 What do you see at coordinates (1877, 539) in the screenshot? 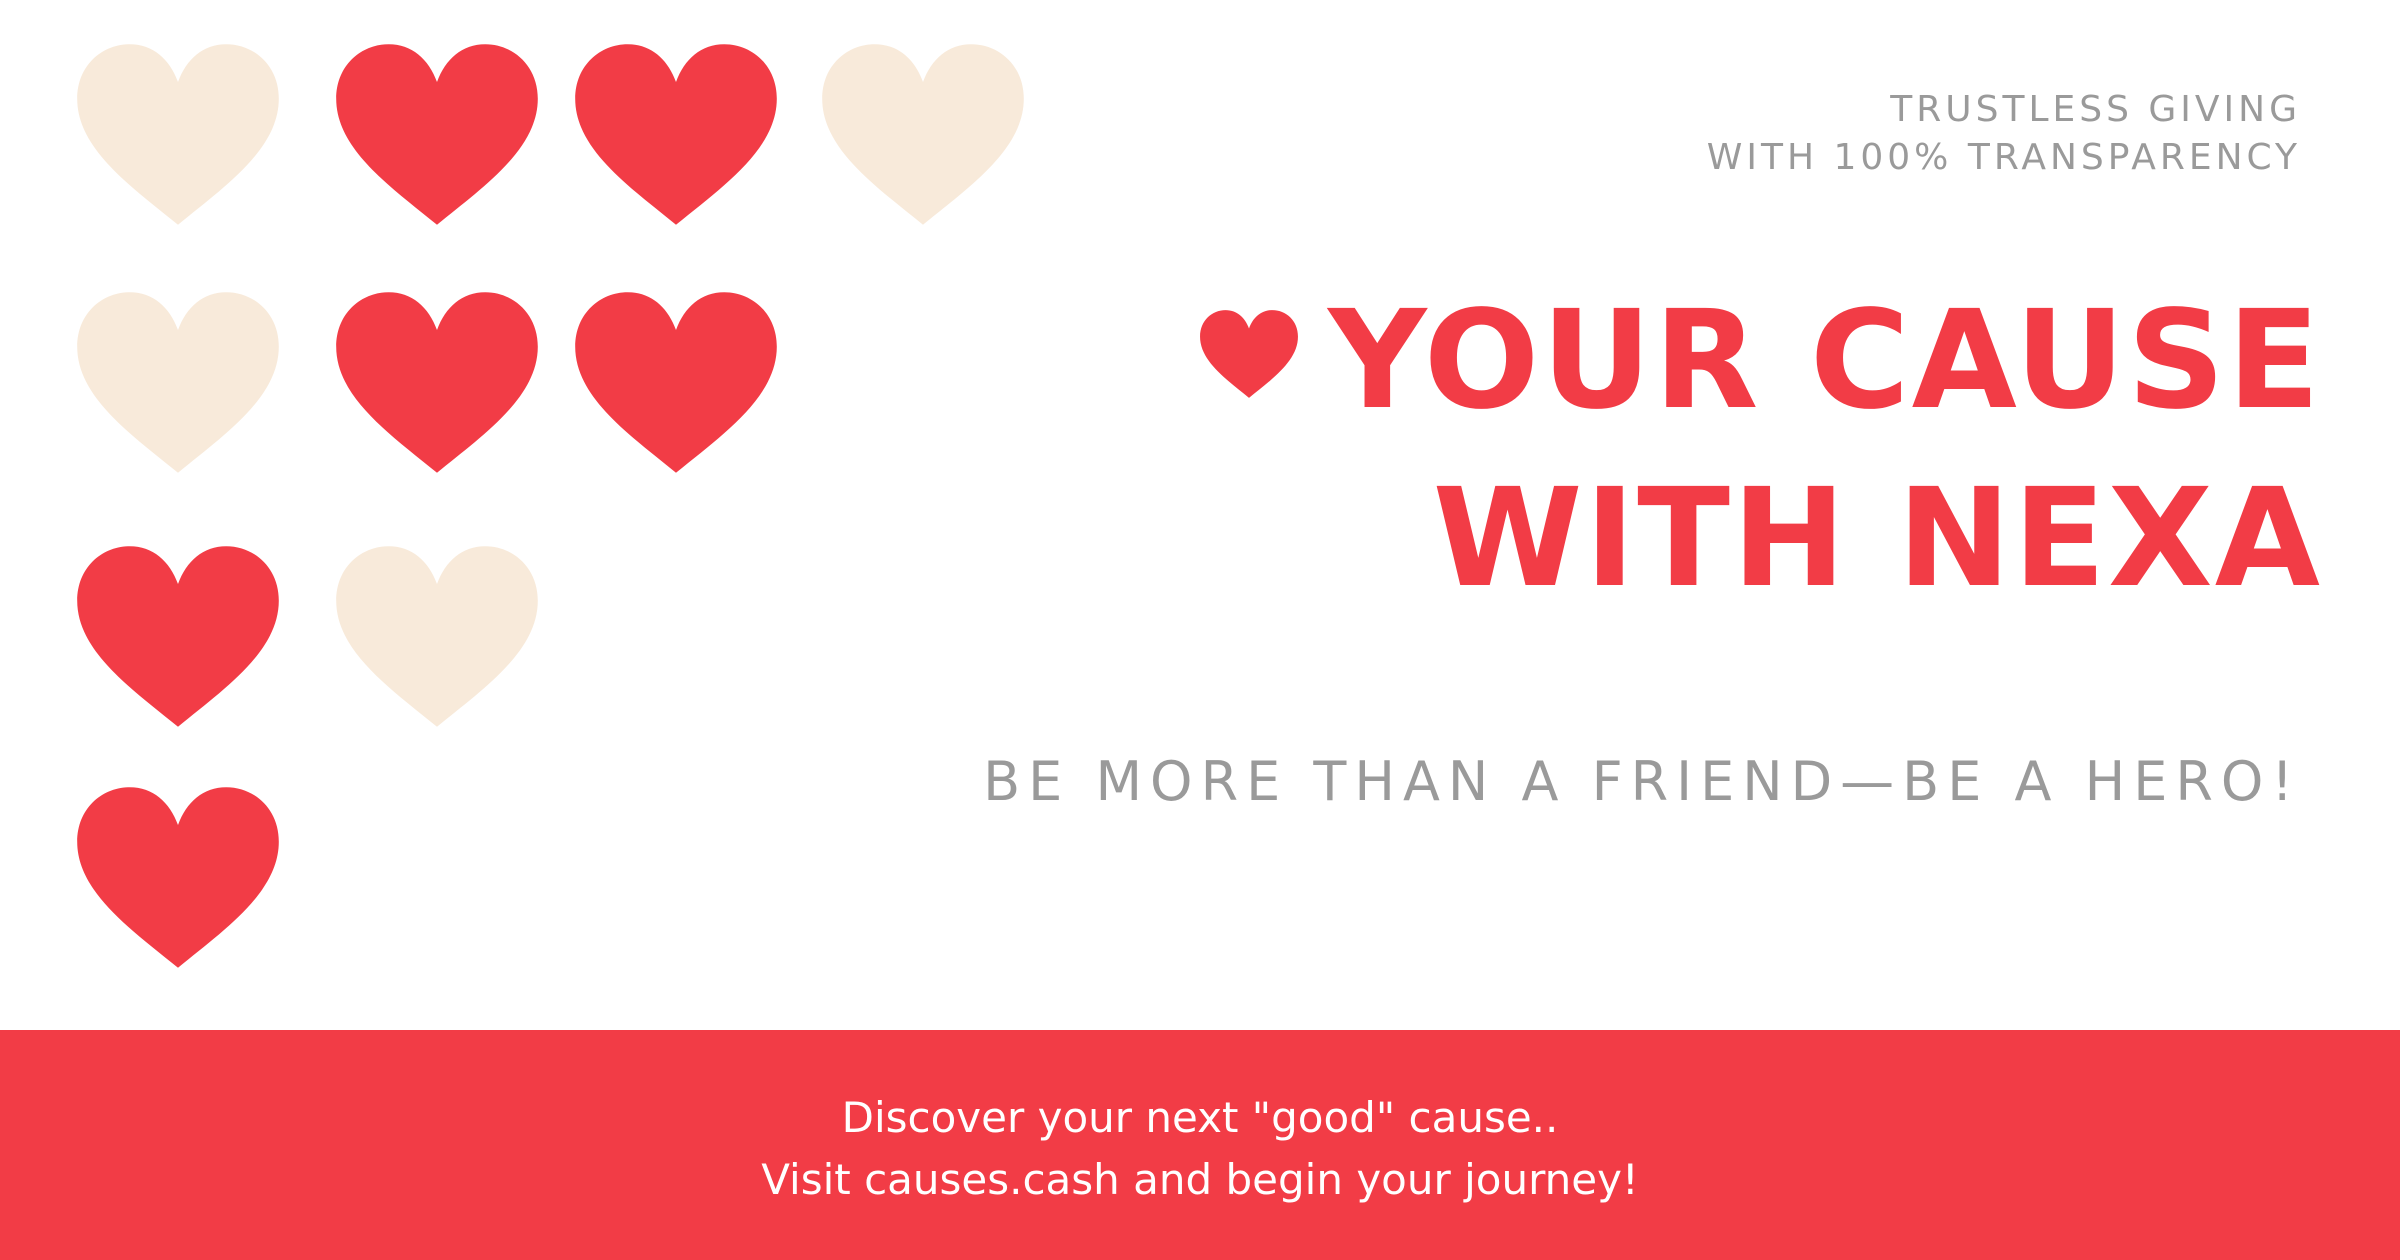
I see `headline-line-2: WITH NEXA` at bounding box center [1877, 539].